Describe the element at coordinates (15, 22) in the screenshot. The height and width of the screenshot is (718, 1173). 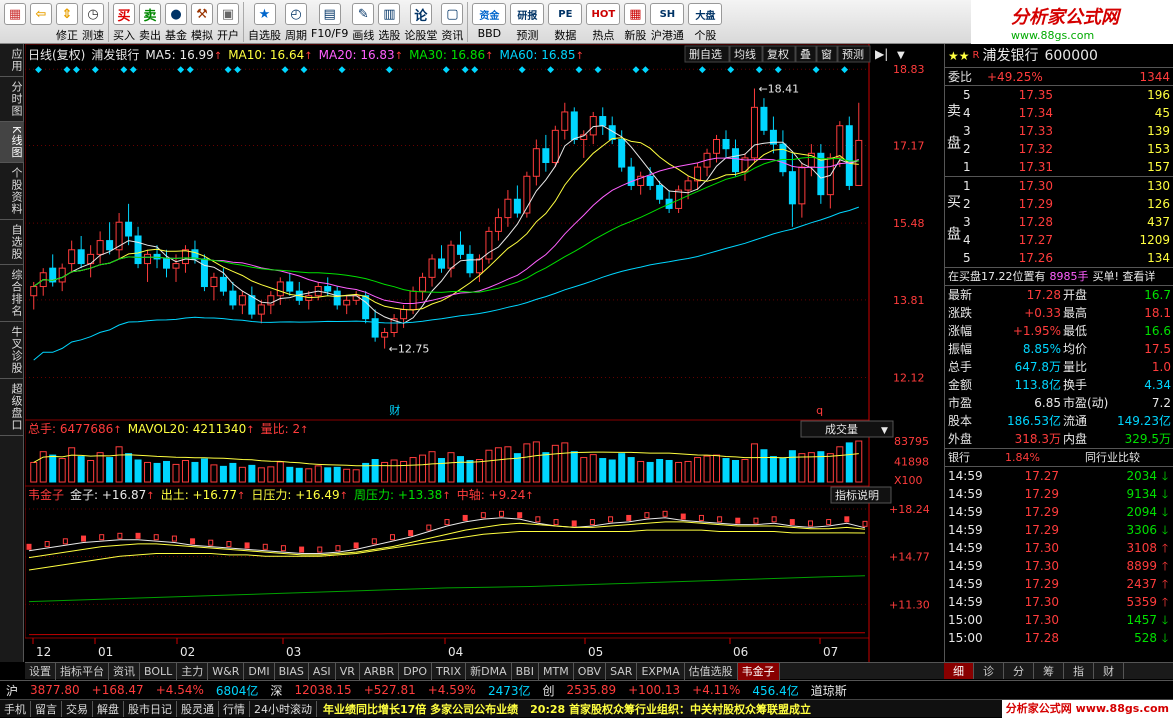
I see `toolbar-button-0: ▦` at that location.